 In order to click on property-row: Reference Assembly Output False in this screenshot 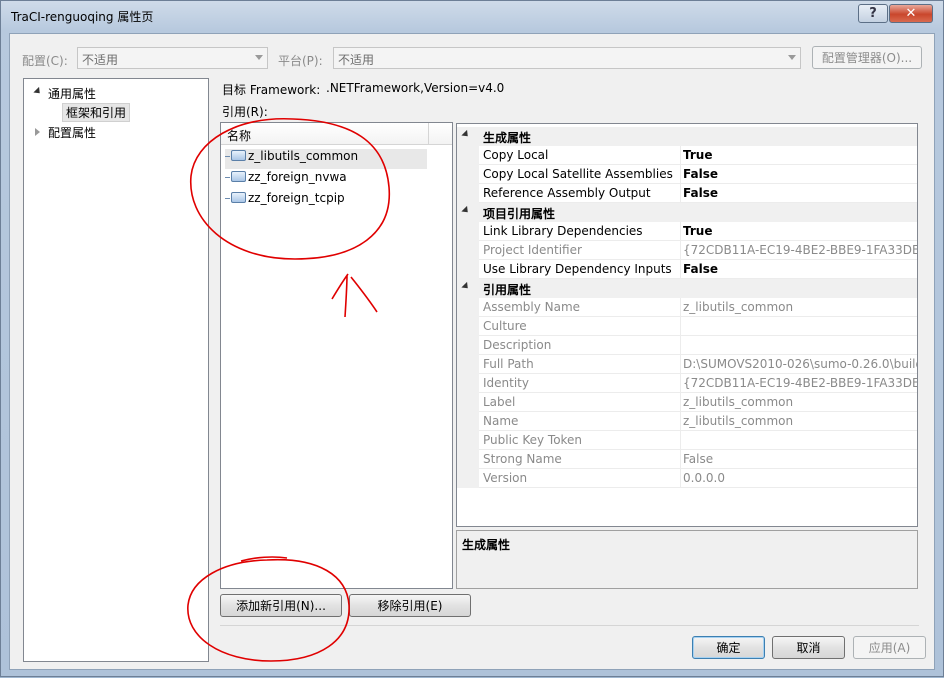, I will do `click(687, 193)`.